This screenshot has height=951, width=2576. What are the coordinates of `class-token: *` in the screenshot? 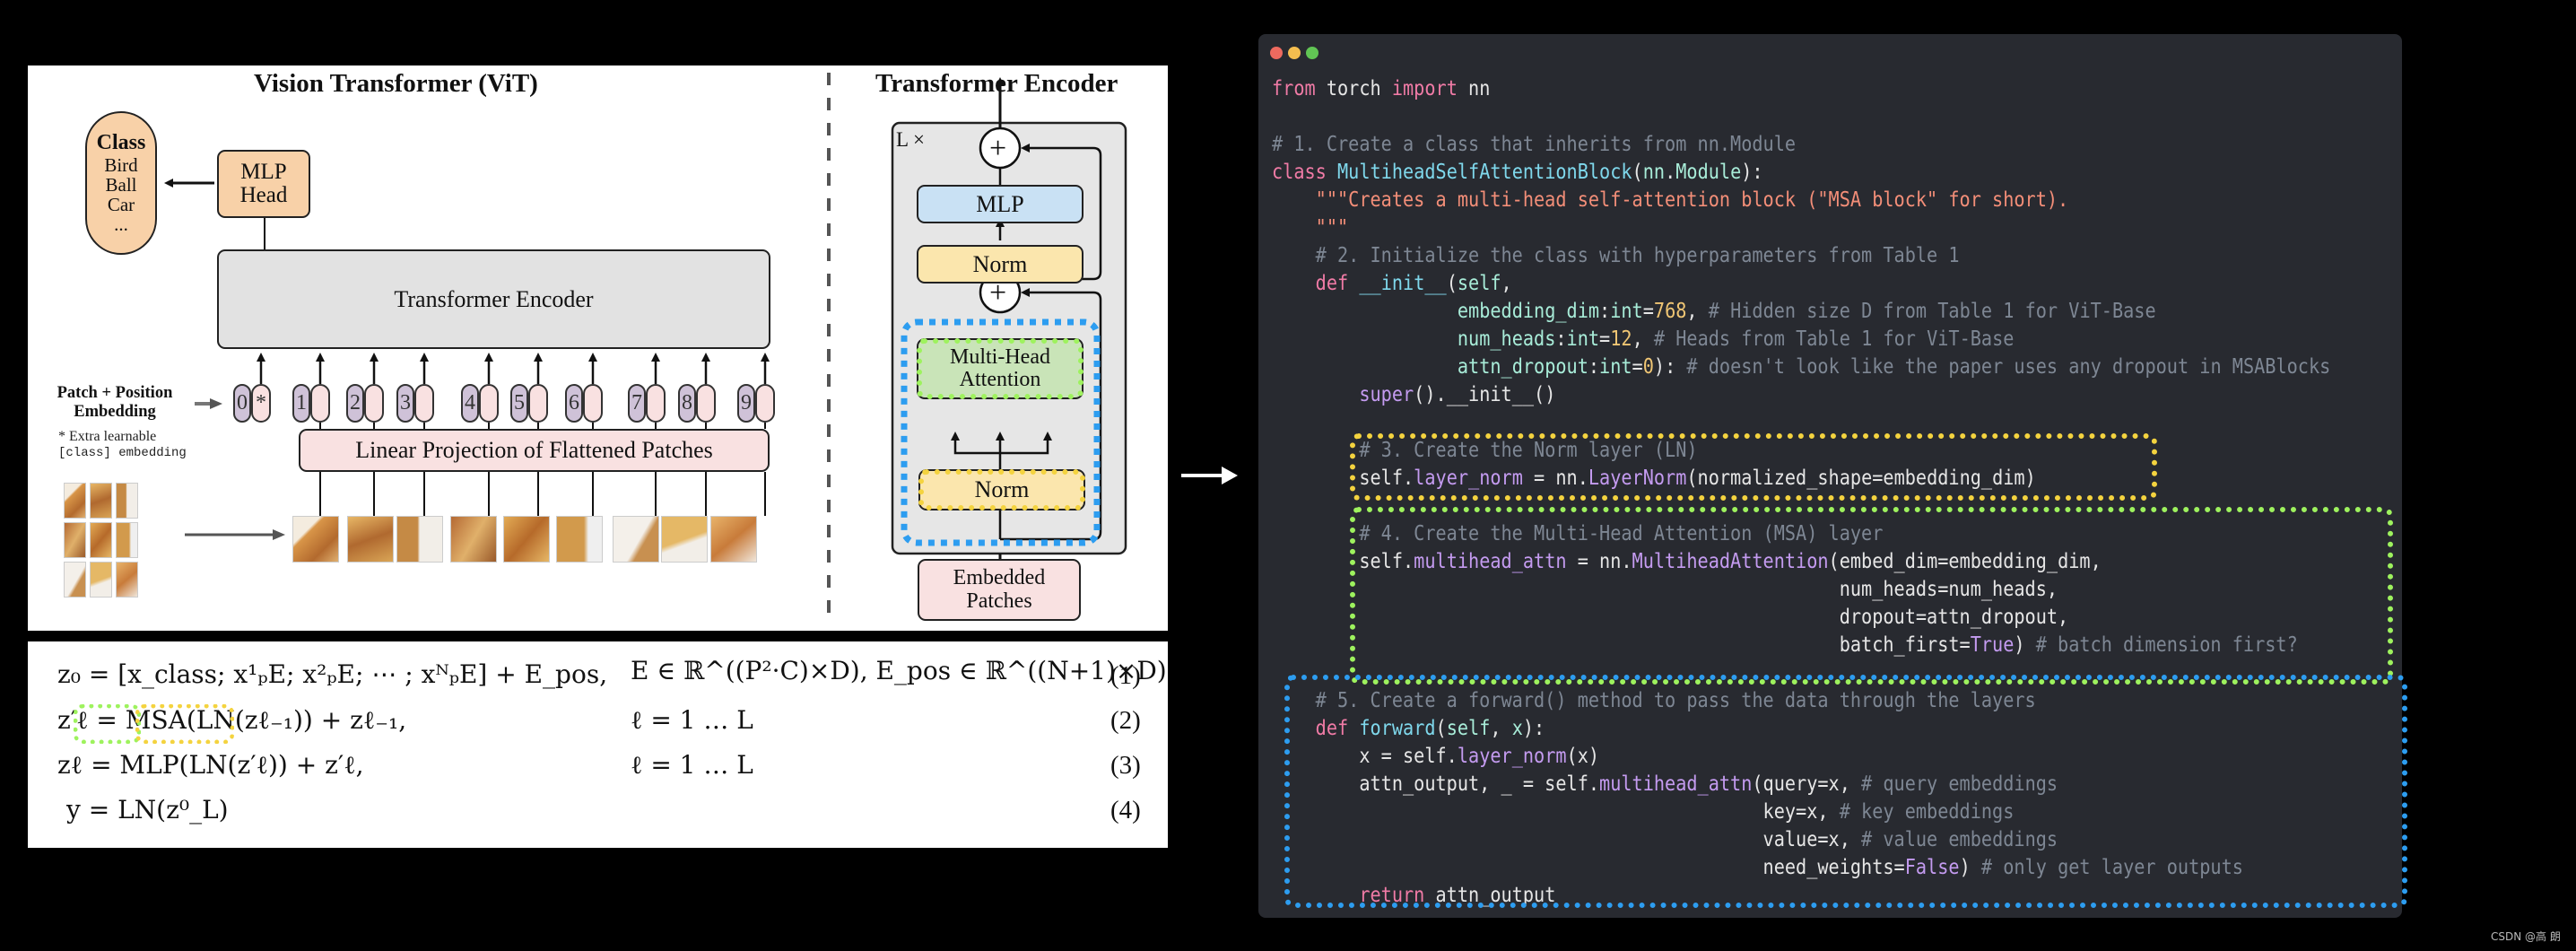 It's located at (261, 403).